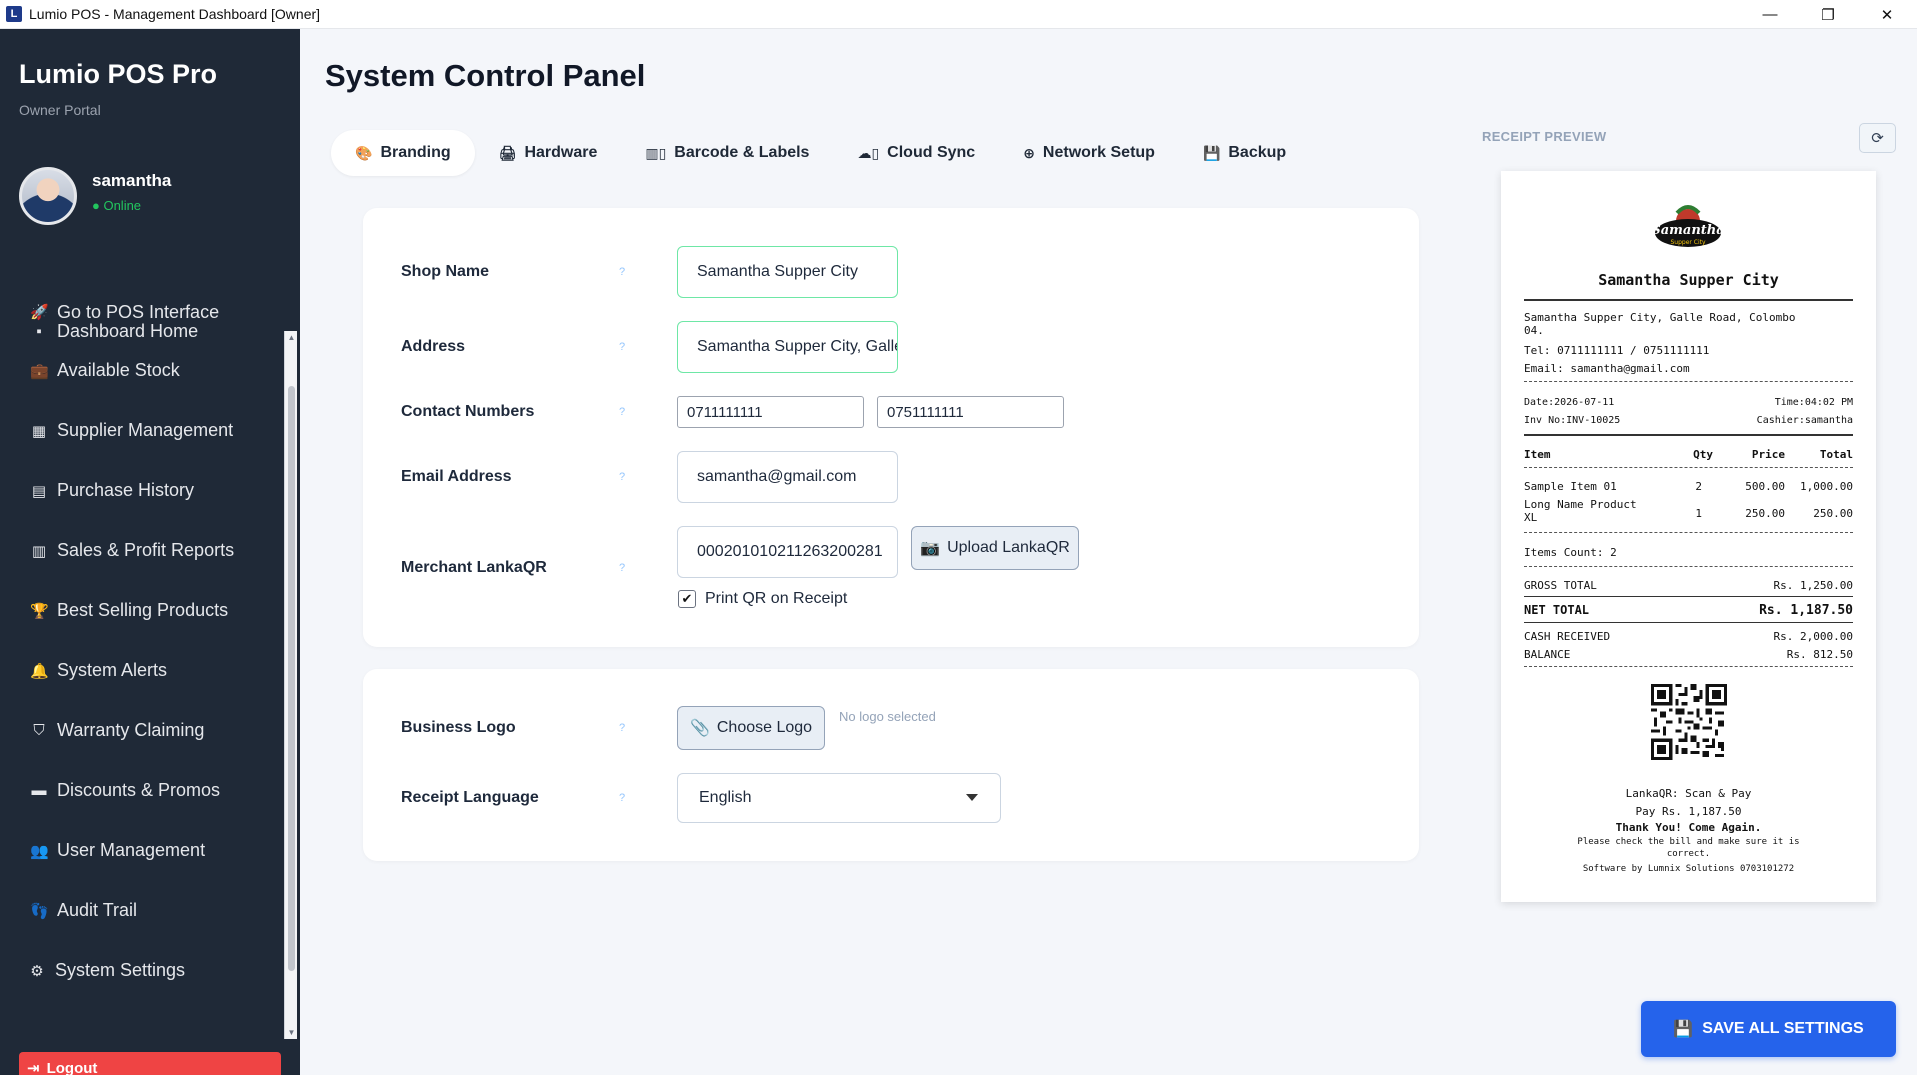 The width and height of the screenshot is (1917, 1075). Describe the element at coordinates (1688, 280) in the screenshot. I see `receipt-shop-name: Samantha Supper City` at that location.